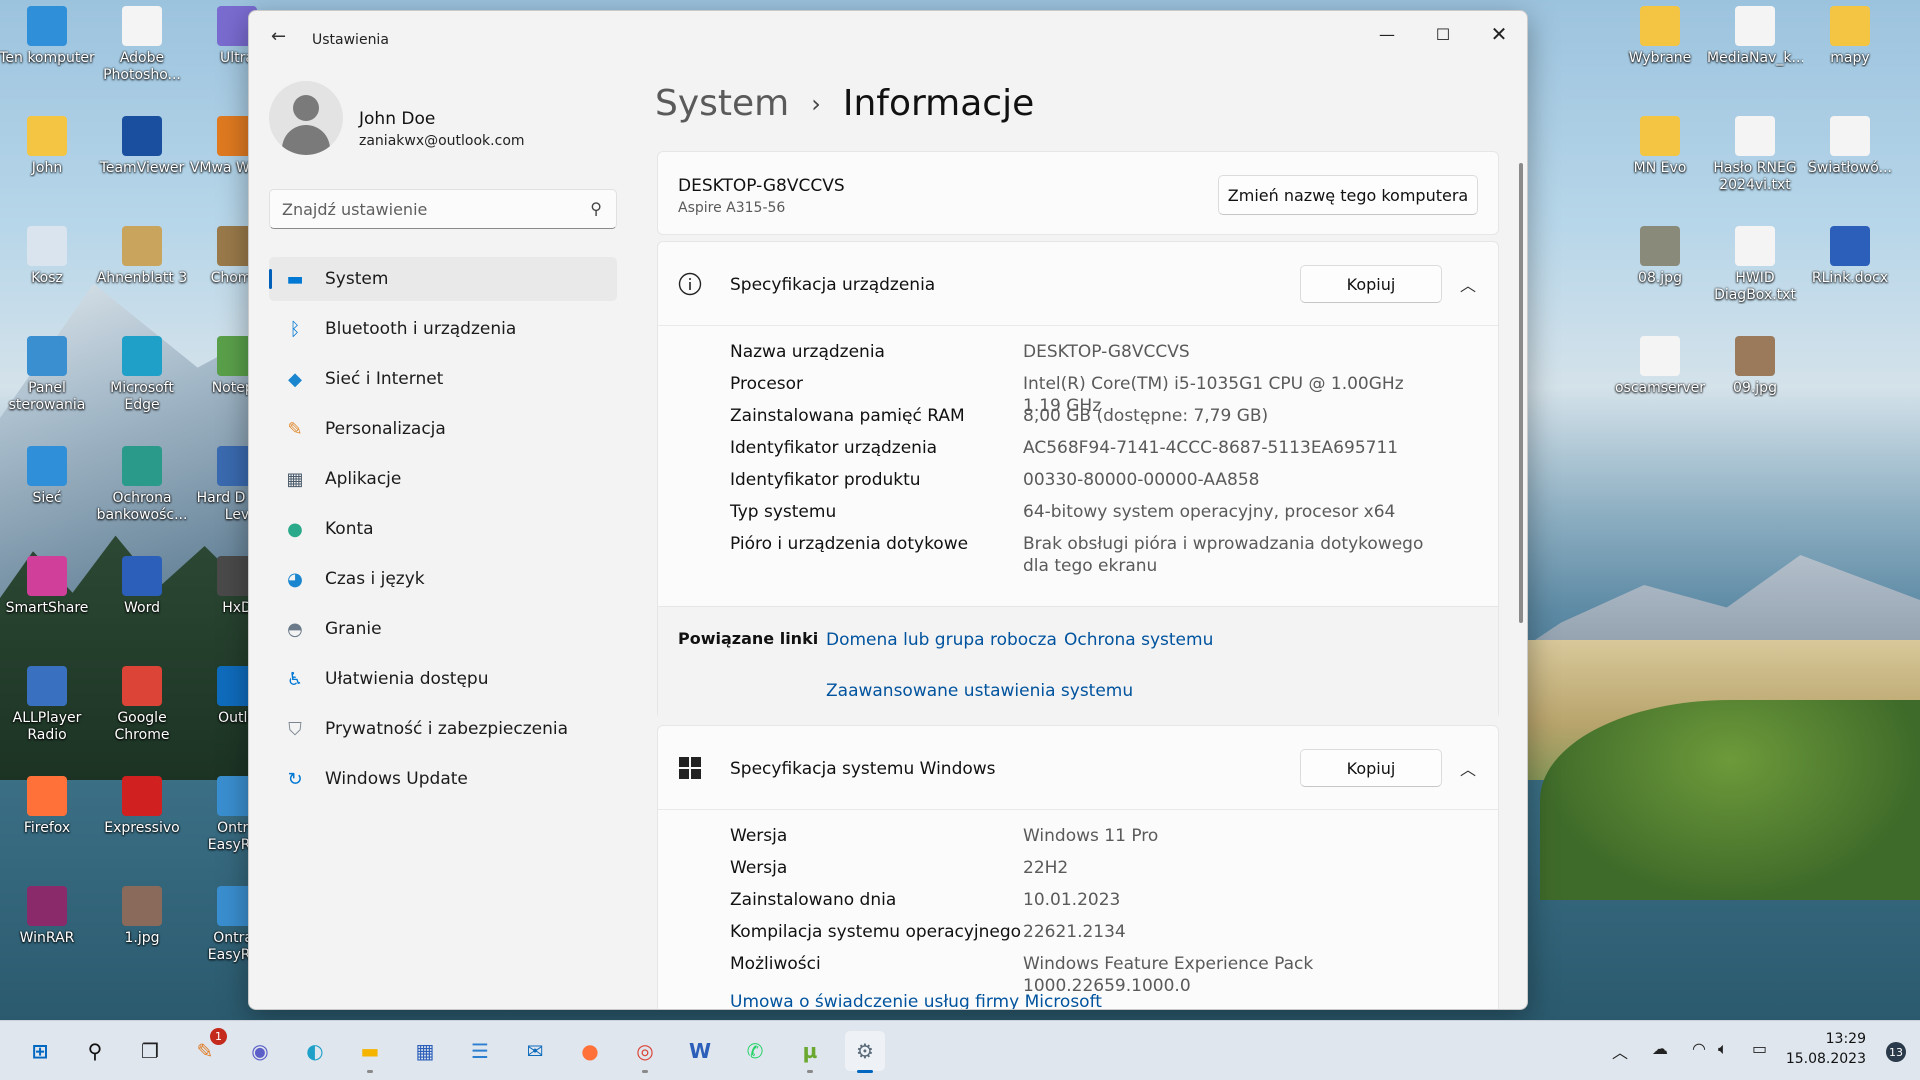 Image resolution: width=1920 pixels, height=1080 pixels. I want to click on desktop-icon: WinRAR, so click(47, 923).